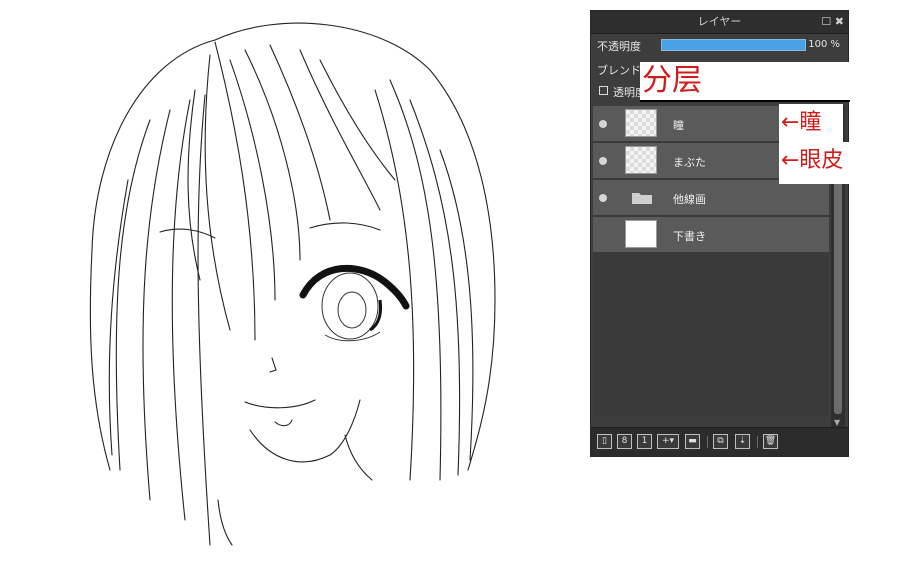 The width and height of the screenshot is (900, 562). Describe the element at coordinates (689, 236) in the screenshot. I see `layer-name: 下書き` at that location.